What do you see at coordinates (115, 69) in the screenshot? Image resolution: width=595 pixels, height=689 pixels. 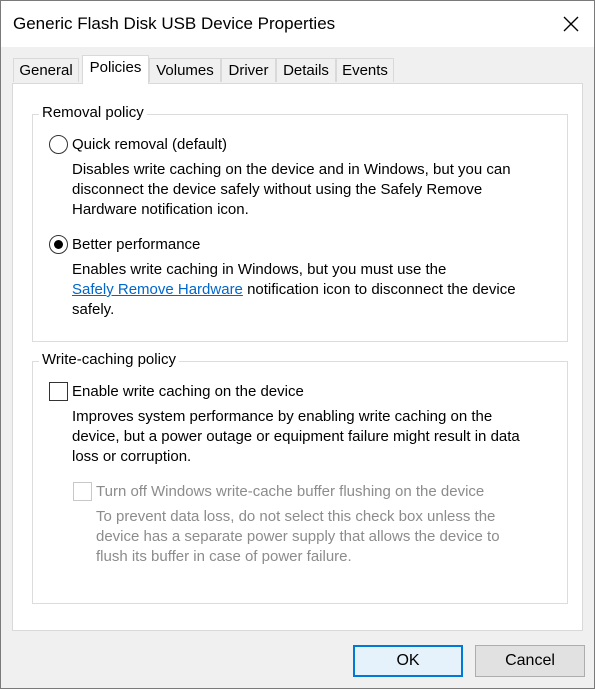 I see `tab-policies: Policies` at bounding box center [115, 69].